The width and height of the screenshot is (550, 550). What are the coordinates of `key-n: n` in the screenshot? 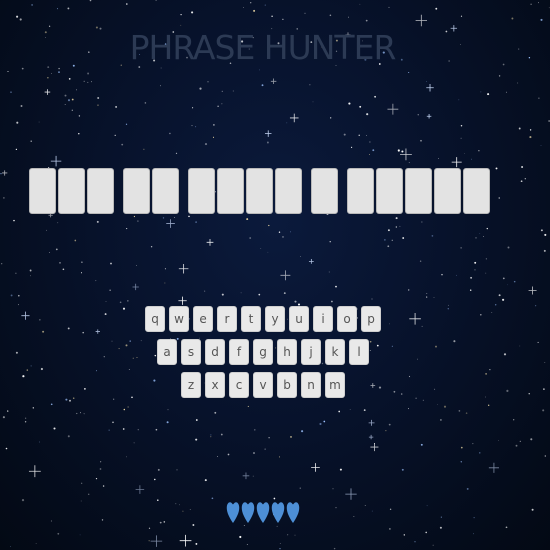 It's located at (311, 385).